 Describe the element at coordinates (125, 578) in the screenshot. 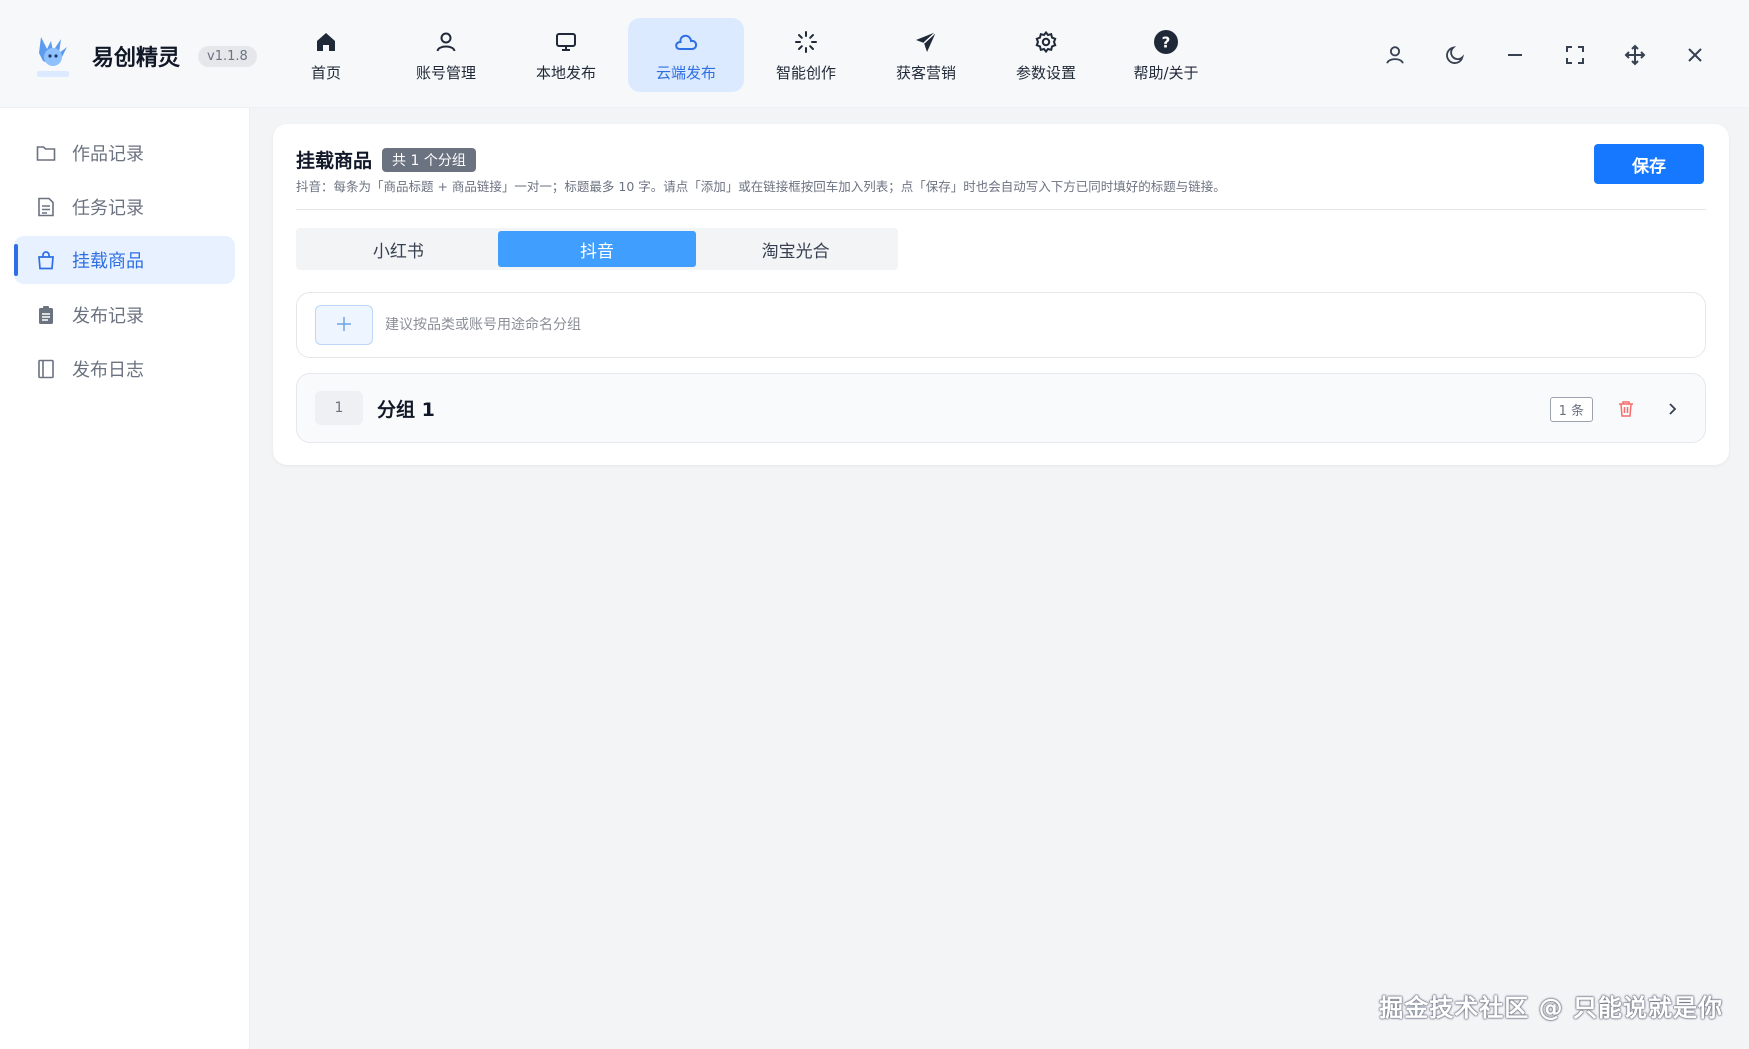

I see `sidebar: 作品记录 任务记录 挂载商品 发布记录 发布日志` at that location.